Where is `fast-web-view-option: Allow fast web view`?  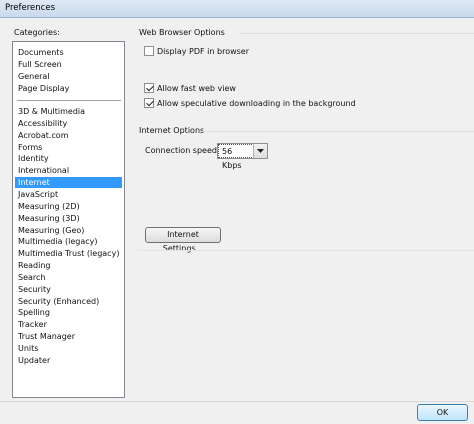 fast-web-view-option: Allow fast web view is located at coordinates (190, 88).